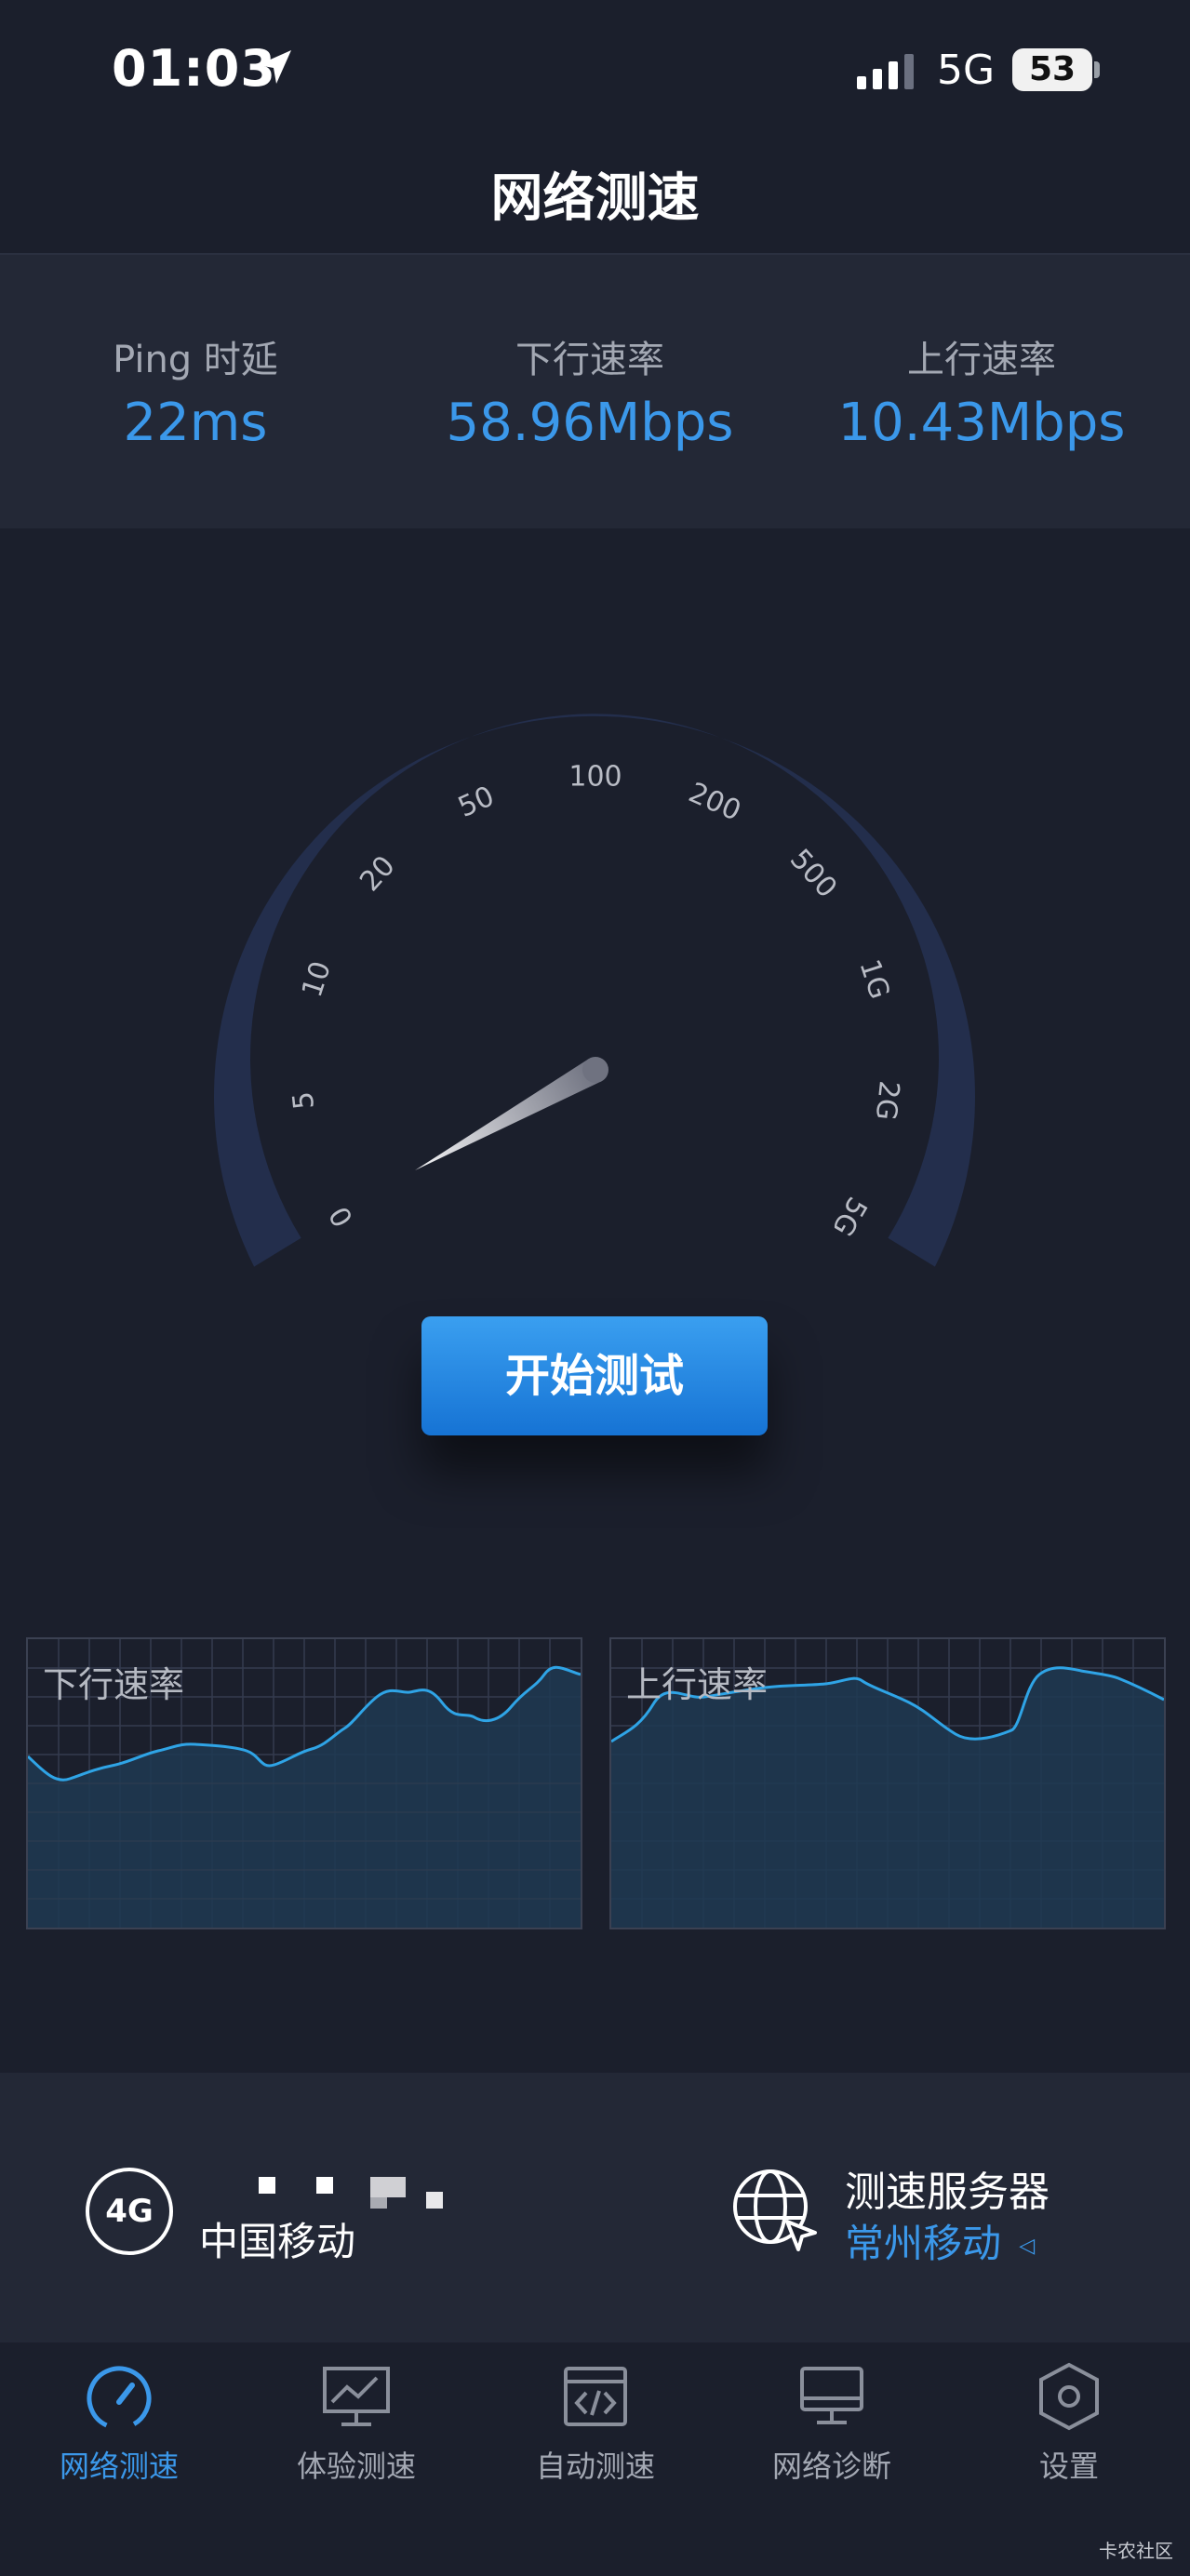 The height and width of the screenshot is (2576, 1190). I want to click on tab-auto-test: 自动测速, so click(595, 2423).